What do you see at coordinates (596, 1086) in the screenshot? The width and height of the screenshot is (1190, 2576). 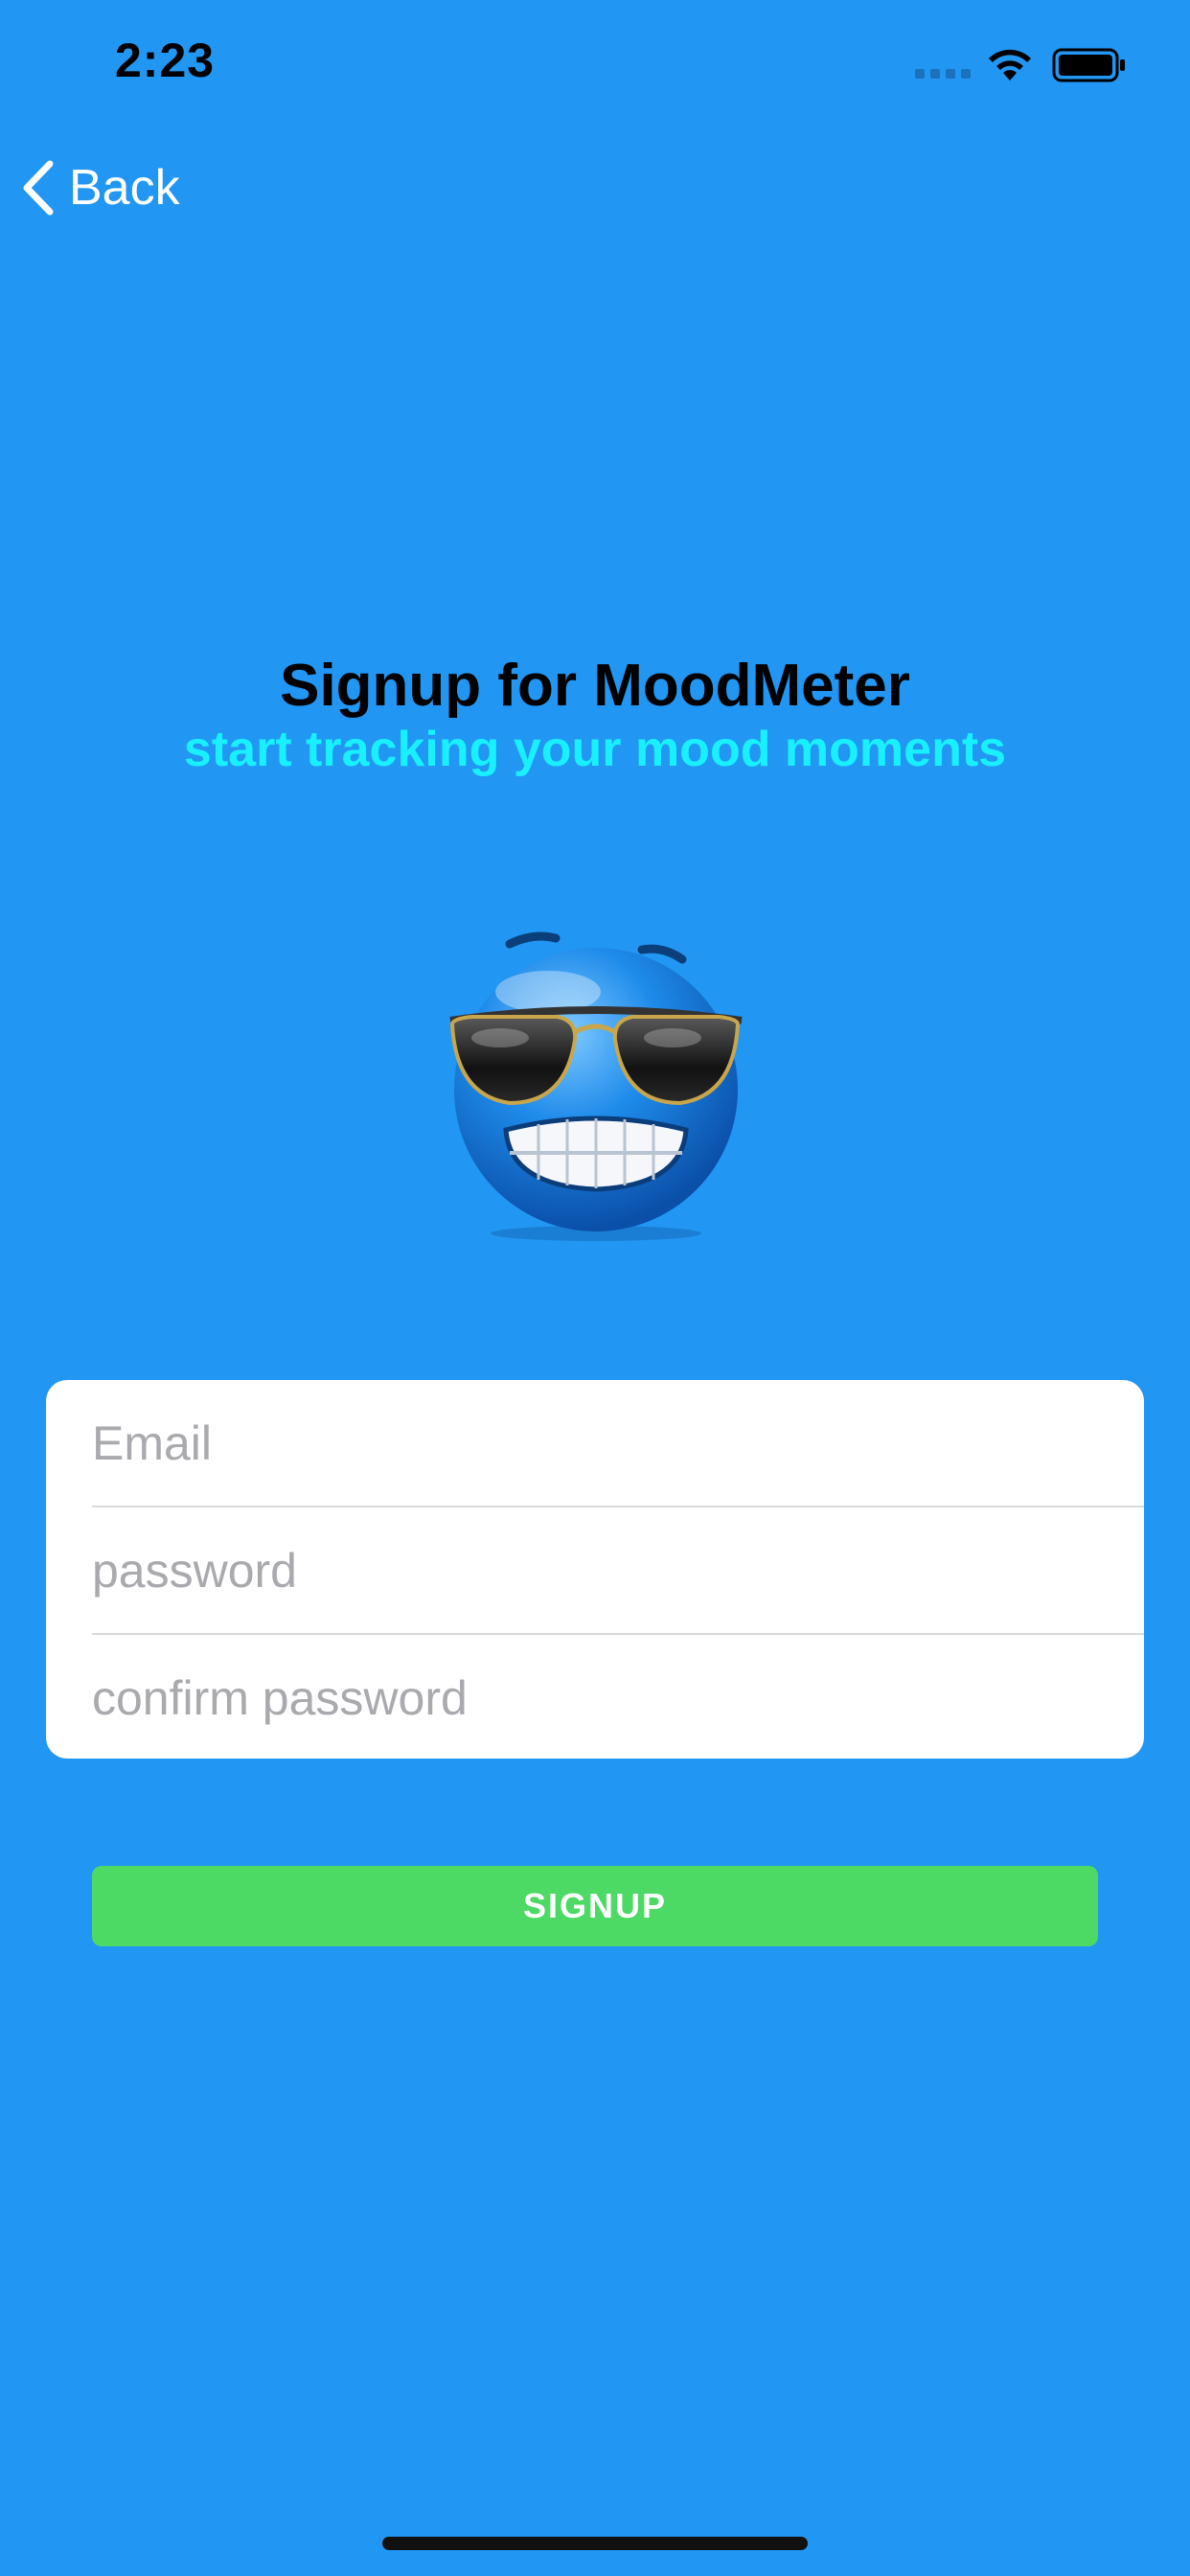 I see `sunglasses-emoji-icon` at bounding box center [596, 1086].